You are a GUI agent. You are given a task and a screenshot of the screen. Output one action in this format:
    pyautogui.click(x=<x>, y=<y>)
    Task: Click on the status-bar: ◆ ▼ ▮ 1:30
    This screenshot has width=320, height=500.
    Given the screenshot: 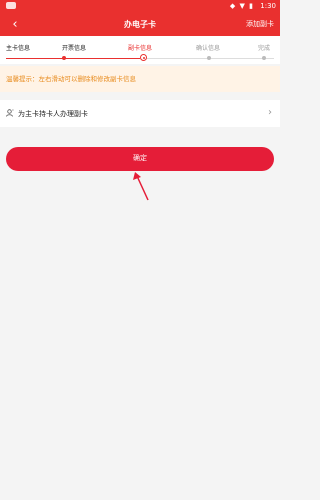 What is the action you would take?
    pyautogui.click(x=140, y=7)
    